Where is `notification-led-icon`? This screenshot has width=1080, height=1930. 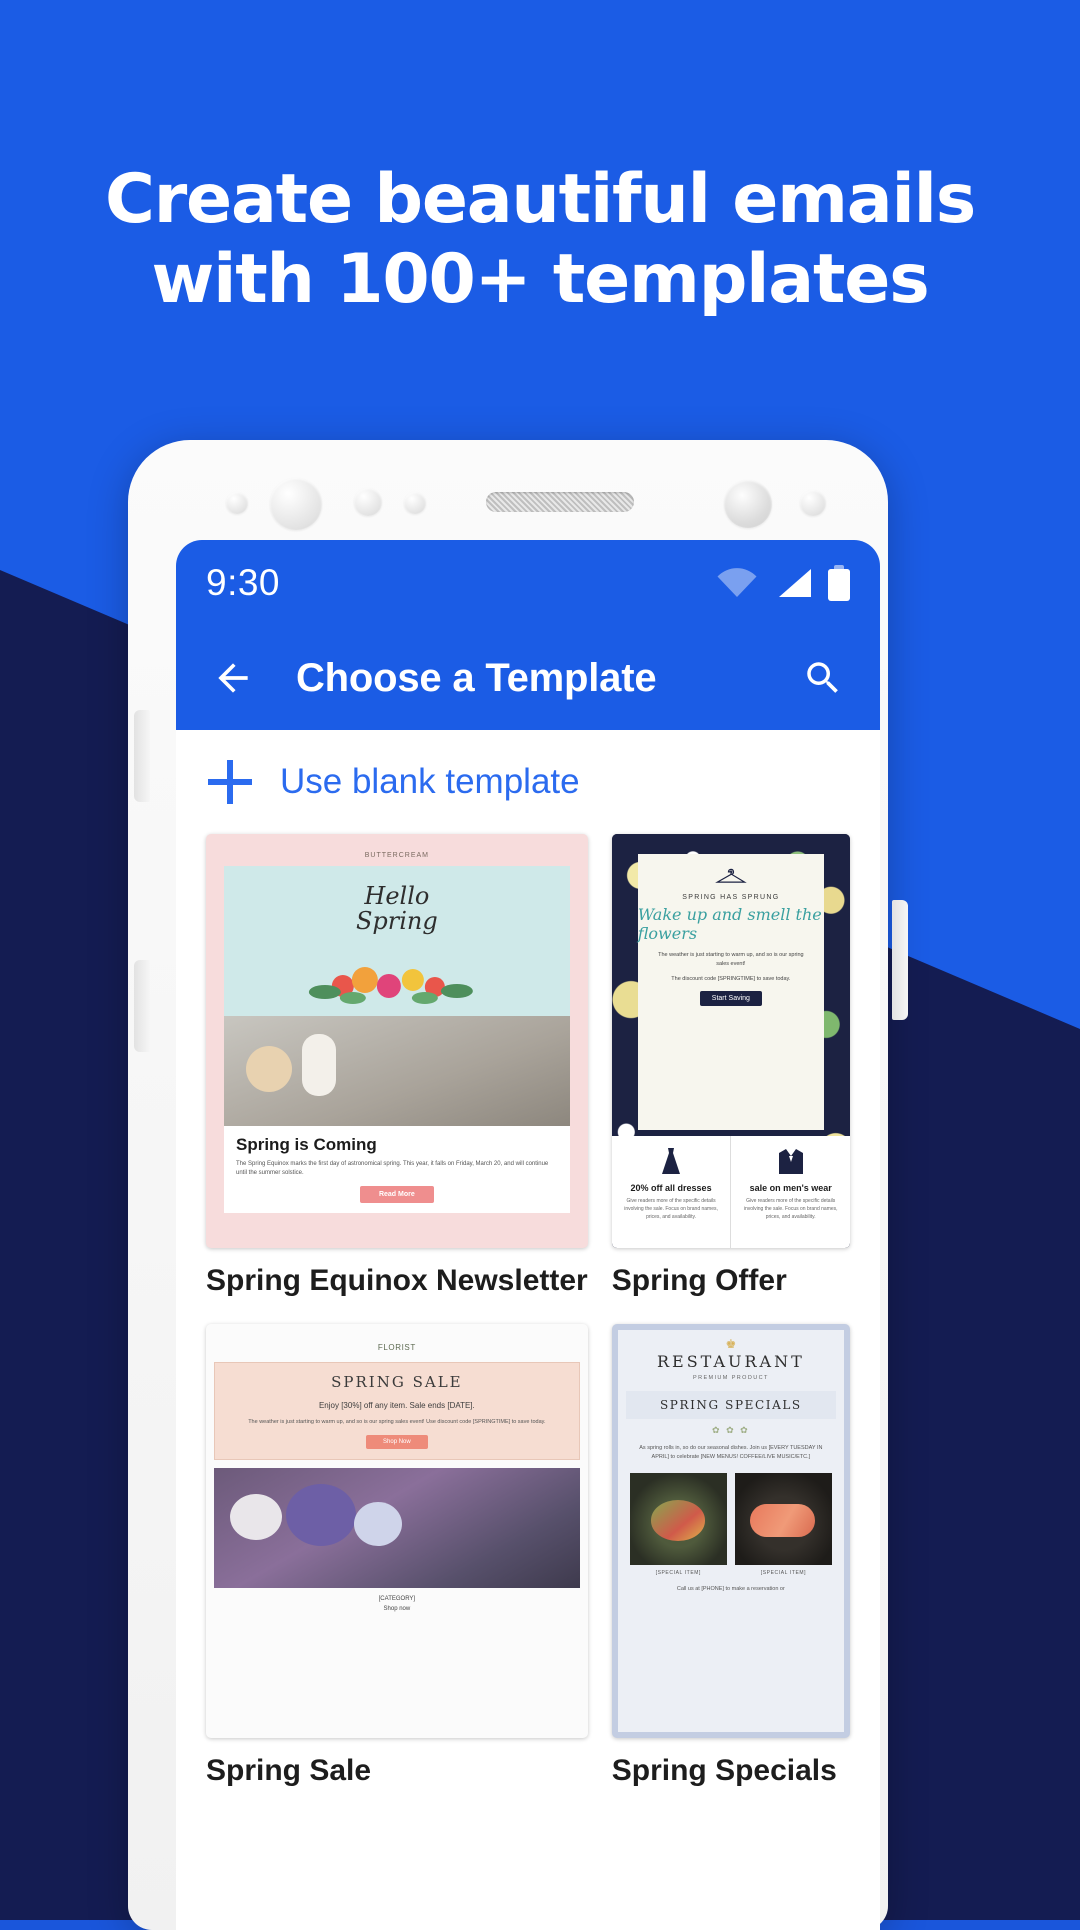
notification-led-icon is located at coordinates (415, 503).